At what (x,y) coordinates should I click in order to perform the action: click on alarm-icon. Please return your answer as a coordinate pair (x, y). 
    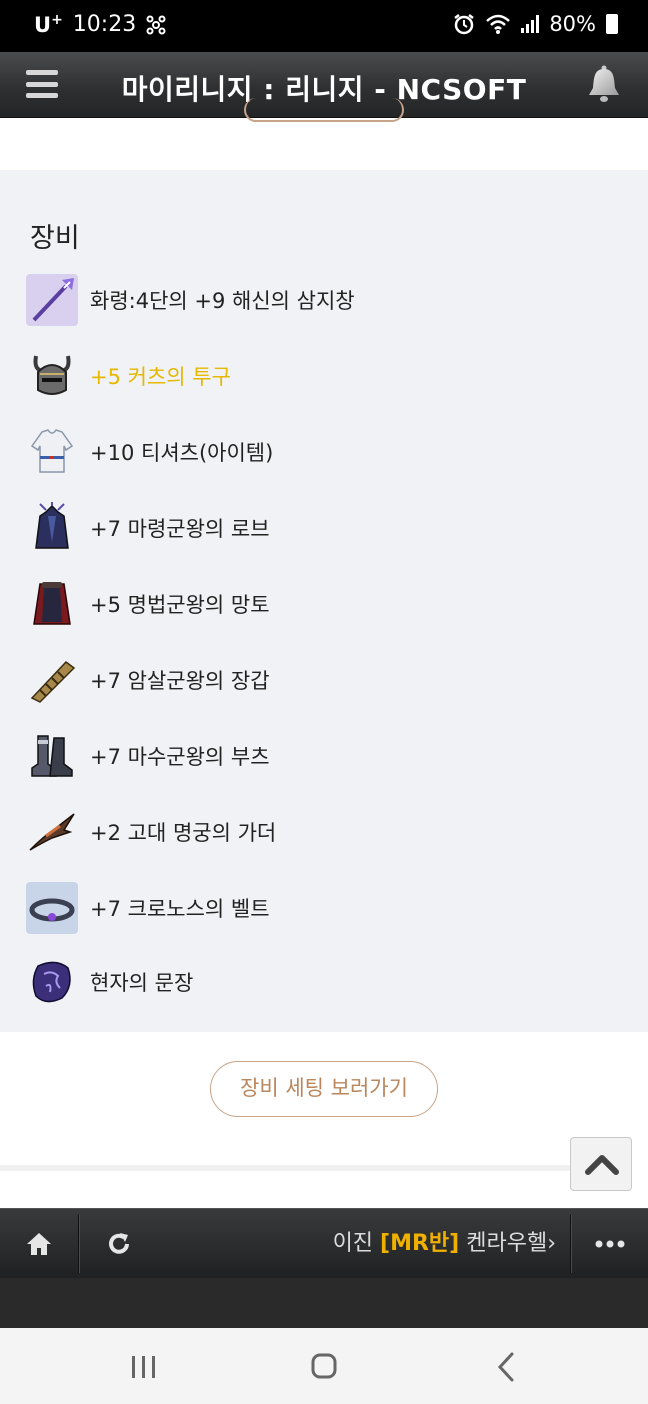
    Looking at the image, I should click on (464, 24).